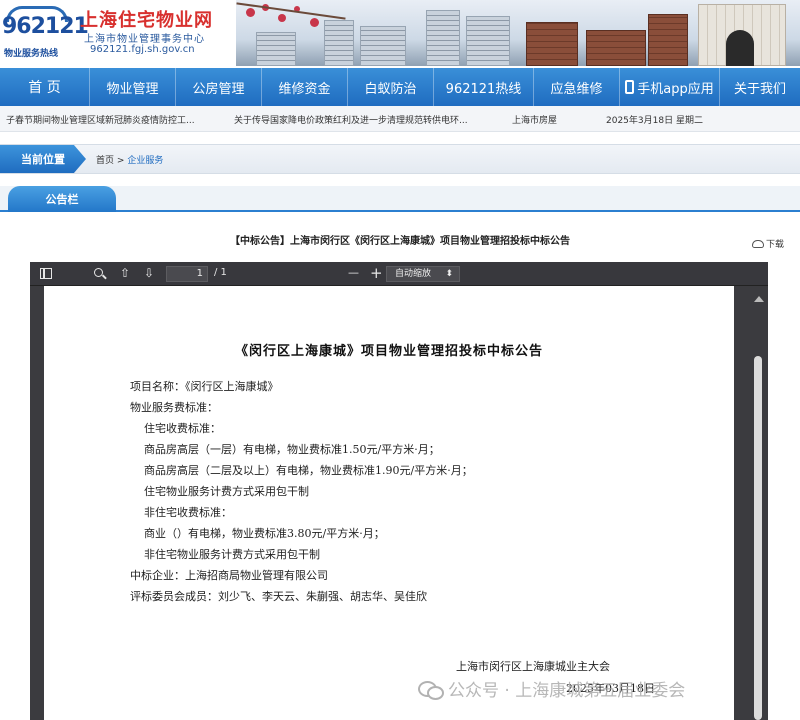 This screenshot has height=720, width=800. I want to click on nav-item-hotline: 962121热线, so click(484, 87).